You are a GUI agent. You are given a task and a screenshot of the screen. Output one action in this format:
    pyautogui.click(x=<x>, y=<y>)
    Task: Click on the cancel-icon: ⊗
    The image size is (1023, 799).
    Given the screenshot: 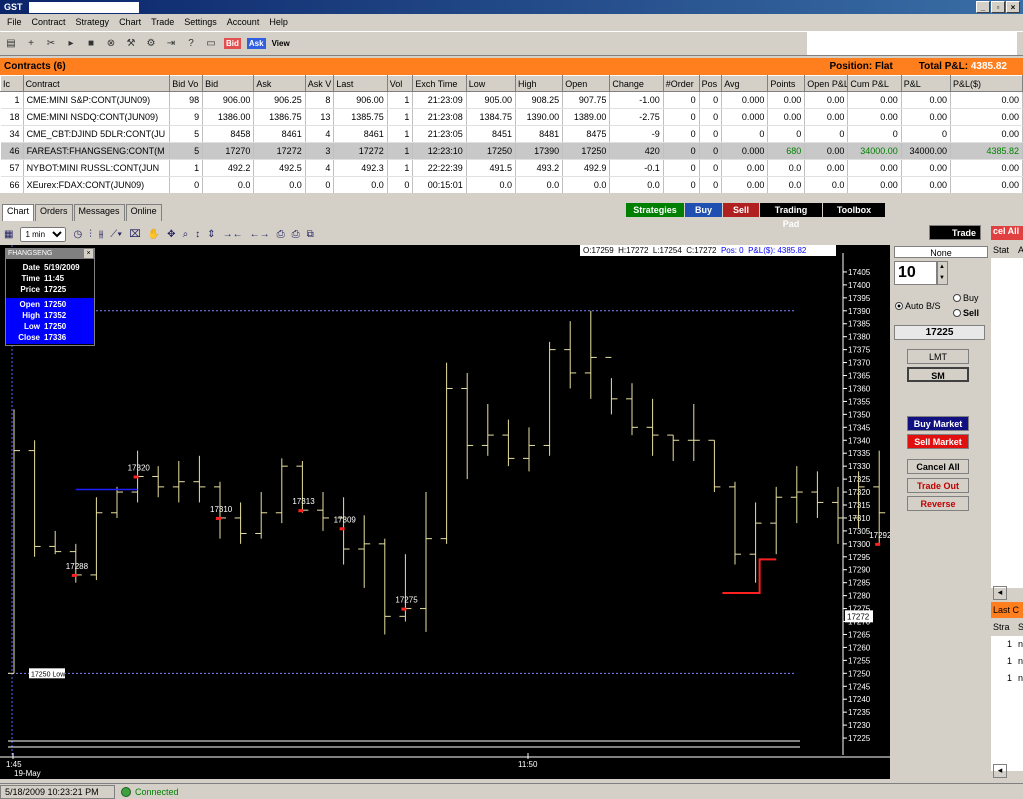 What is the action you would take?
    pyautogui.click(x=111, y=43)
    